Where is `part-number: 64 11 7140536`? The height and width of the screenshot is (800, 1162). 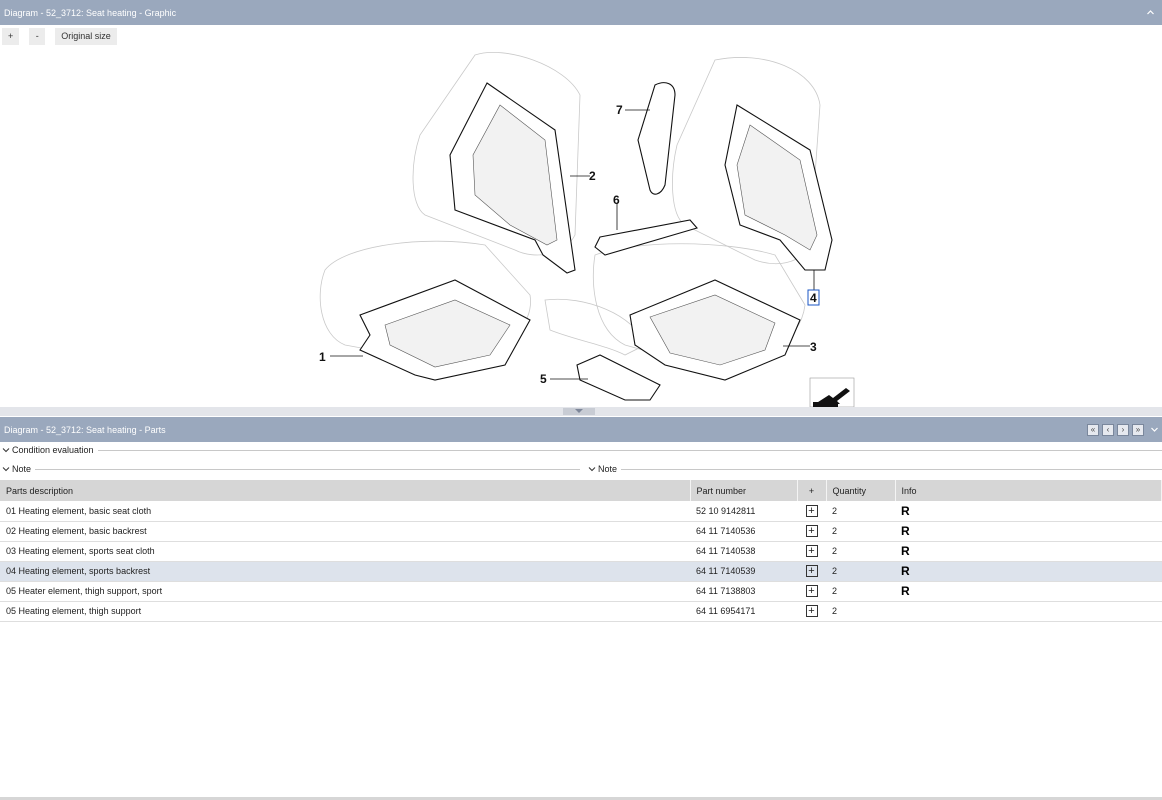
part-number: 64 11 7140536 is located at coordinates (743, 531).